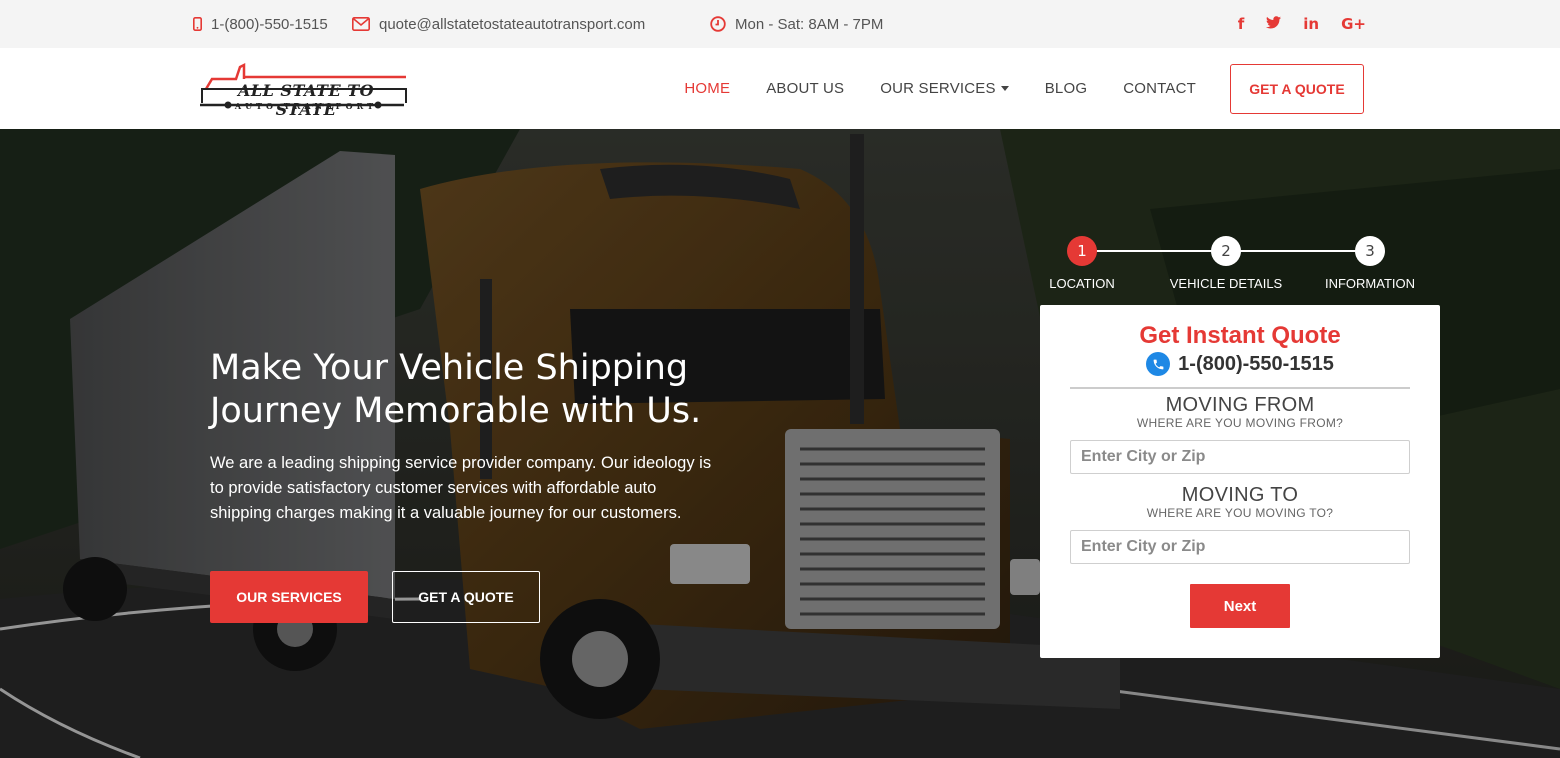 Image resolution: width=1560 pixels, height=758 pixels. What do you see at coordinates (718, 24) in the screenshot?
I see `clock-icon` at bounding box center [718, 24].